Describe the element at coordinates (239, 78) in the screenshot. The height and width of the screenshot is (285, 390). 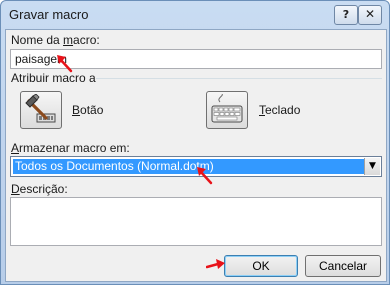
I see `group-divider` at that location.